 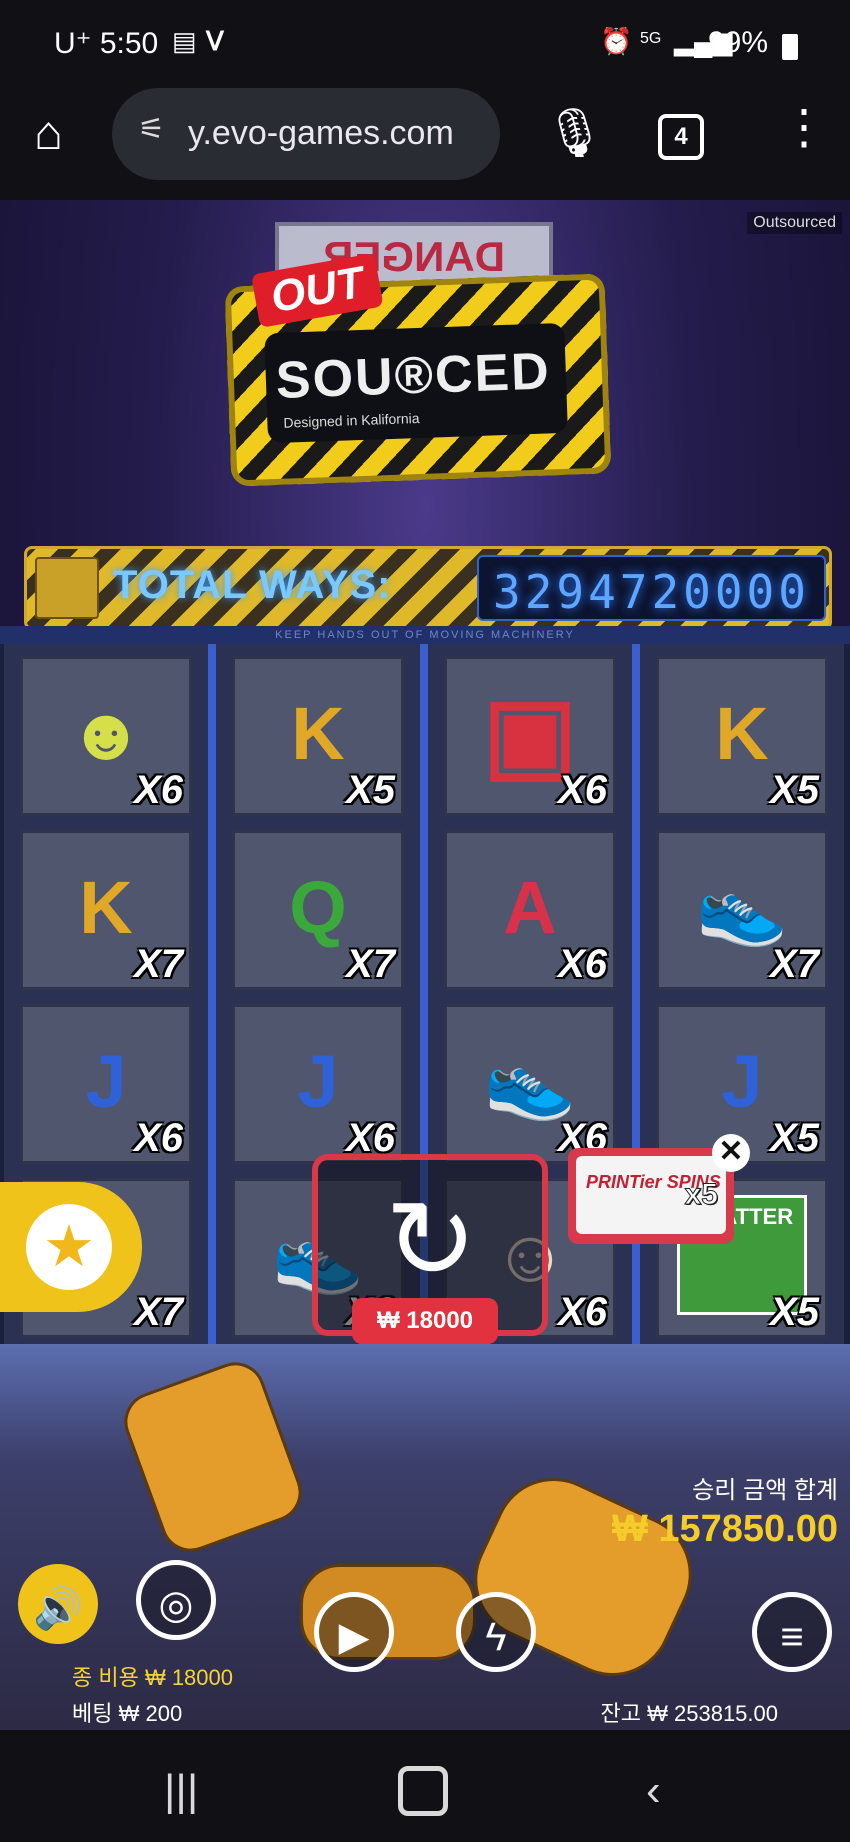 I want to click on site-settings-icon: ⚟, so click(x=151, y=129).